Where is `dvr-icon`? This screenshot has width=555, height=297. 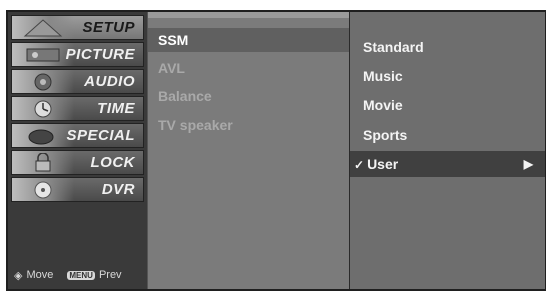
dvr-icon is located at coordinates (43, 189).